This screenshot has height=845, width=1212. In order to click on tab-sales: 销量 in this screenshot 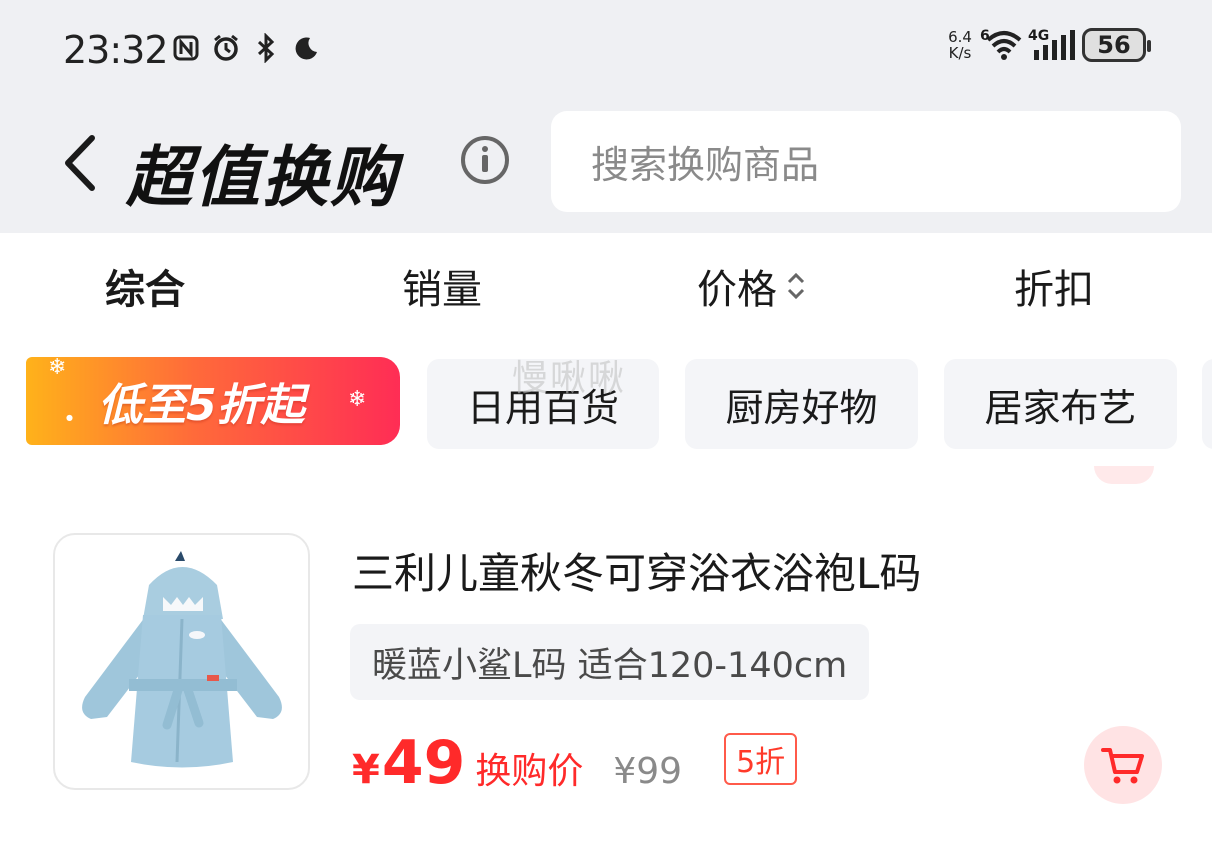, I will do `click(442, 286)`.